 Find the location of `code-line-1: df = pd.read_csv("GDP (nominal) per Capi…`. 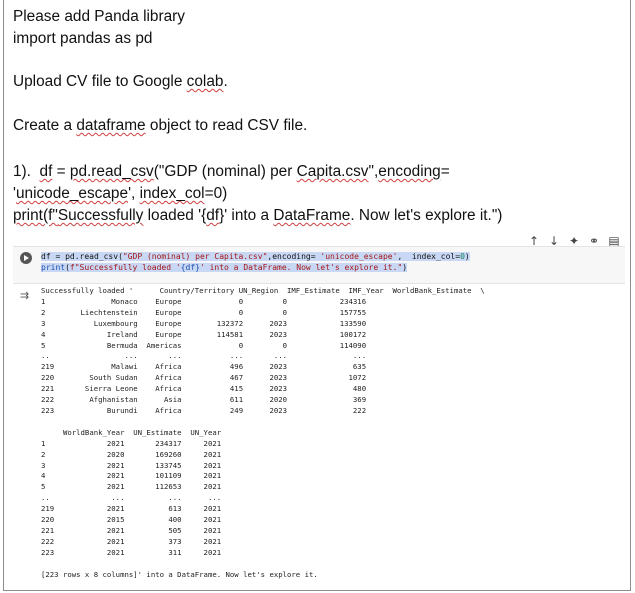

code-line-1: df = pd.read_csv("GDP (nominal) per Capi… is located at coordinates (255, 256).